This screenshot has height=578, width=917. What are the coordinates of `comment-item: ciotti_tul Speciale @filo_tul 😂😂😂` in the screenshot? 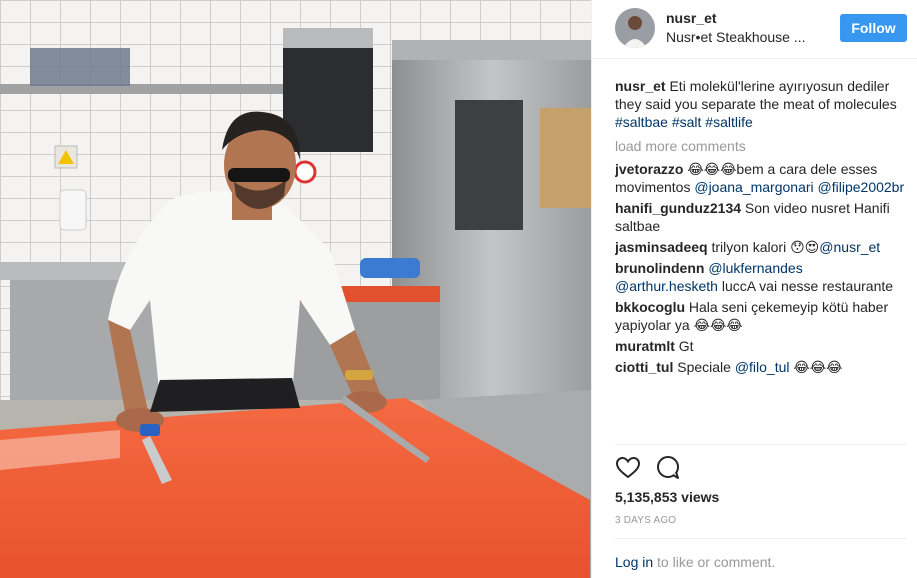 It's located at (761, 367).